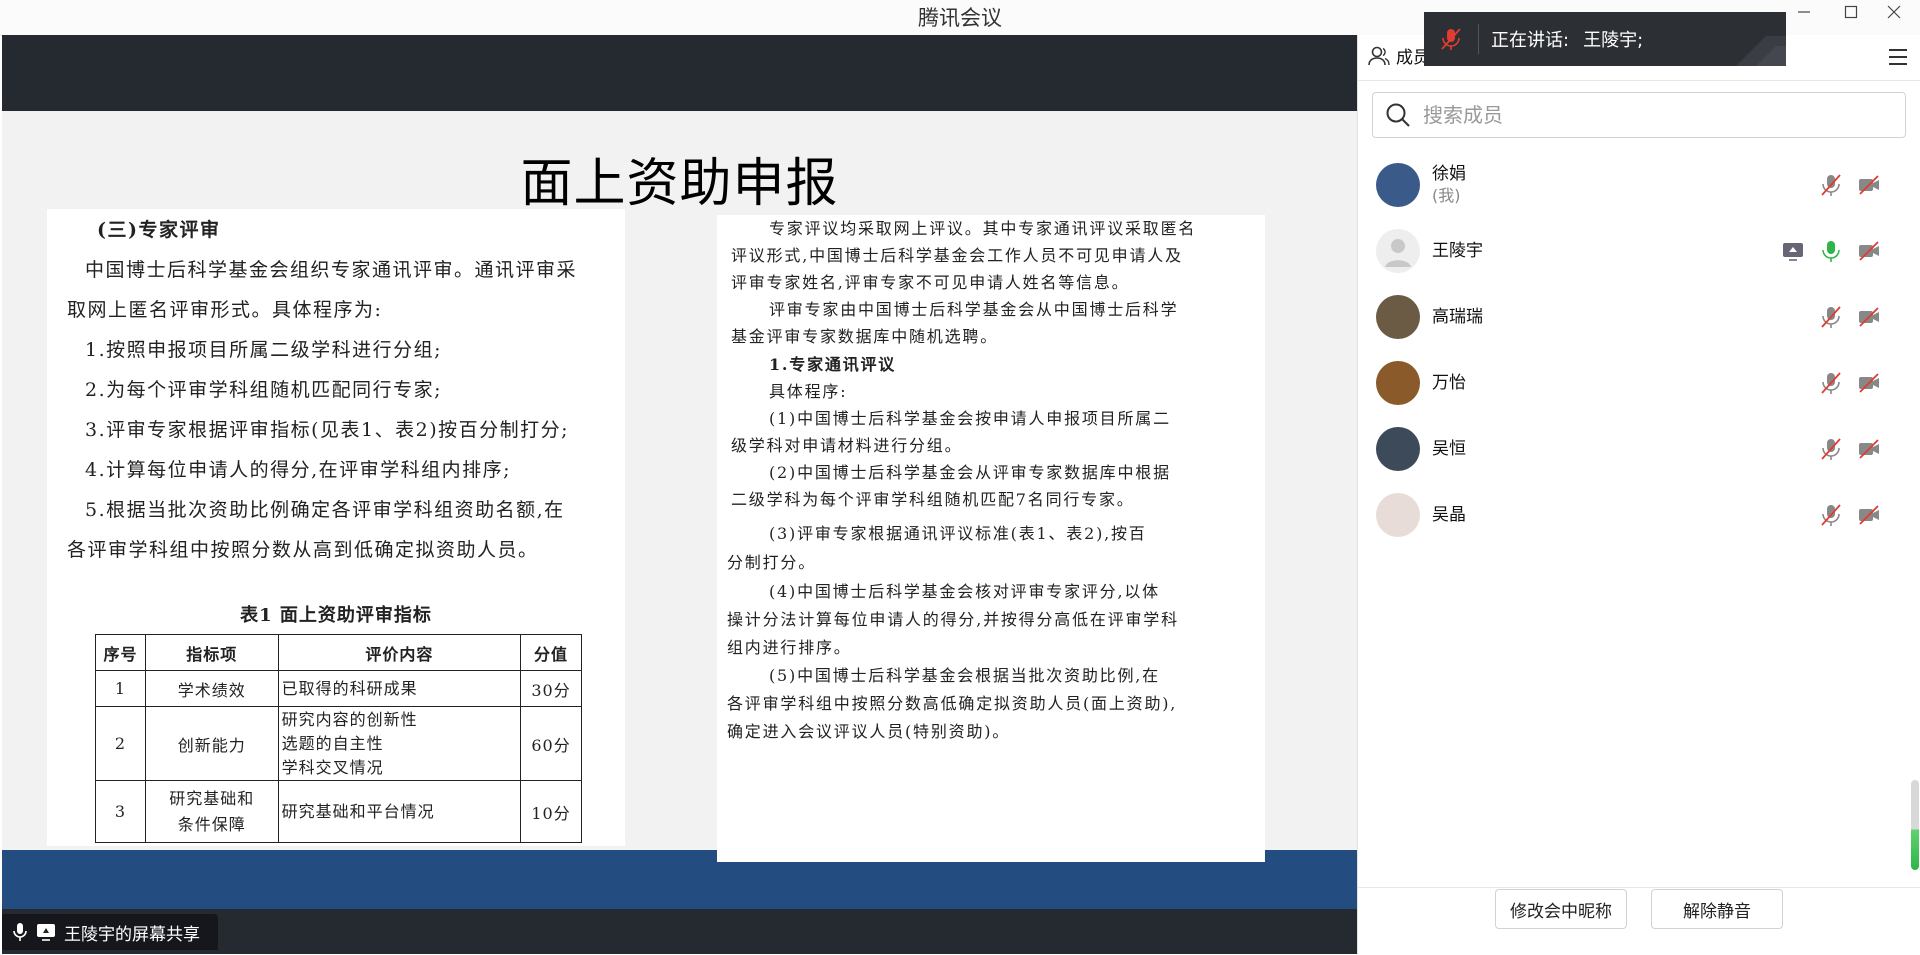 Image resolution: width=1920 pixels, height=955 pixels. Describe the element at coordinates (110, 932) in the screenshot. I see `screen-share-label: 王陵宇的屏幕共享` at that location.